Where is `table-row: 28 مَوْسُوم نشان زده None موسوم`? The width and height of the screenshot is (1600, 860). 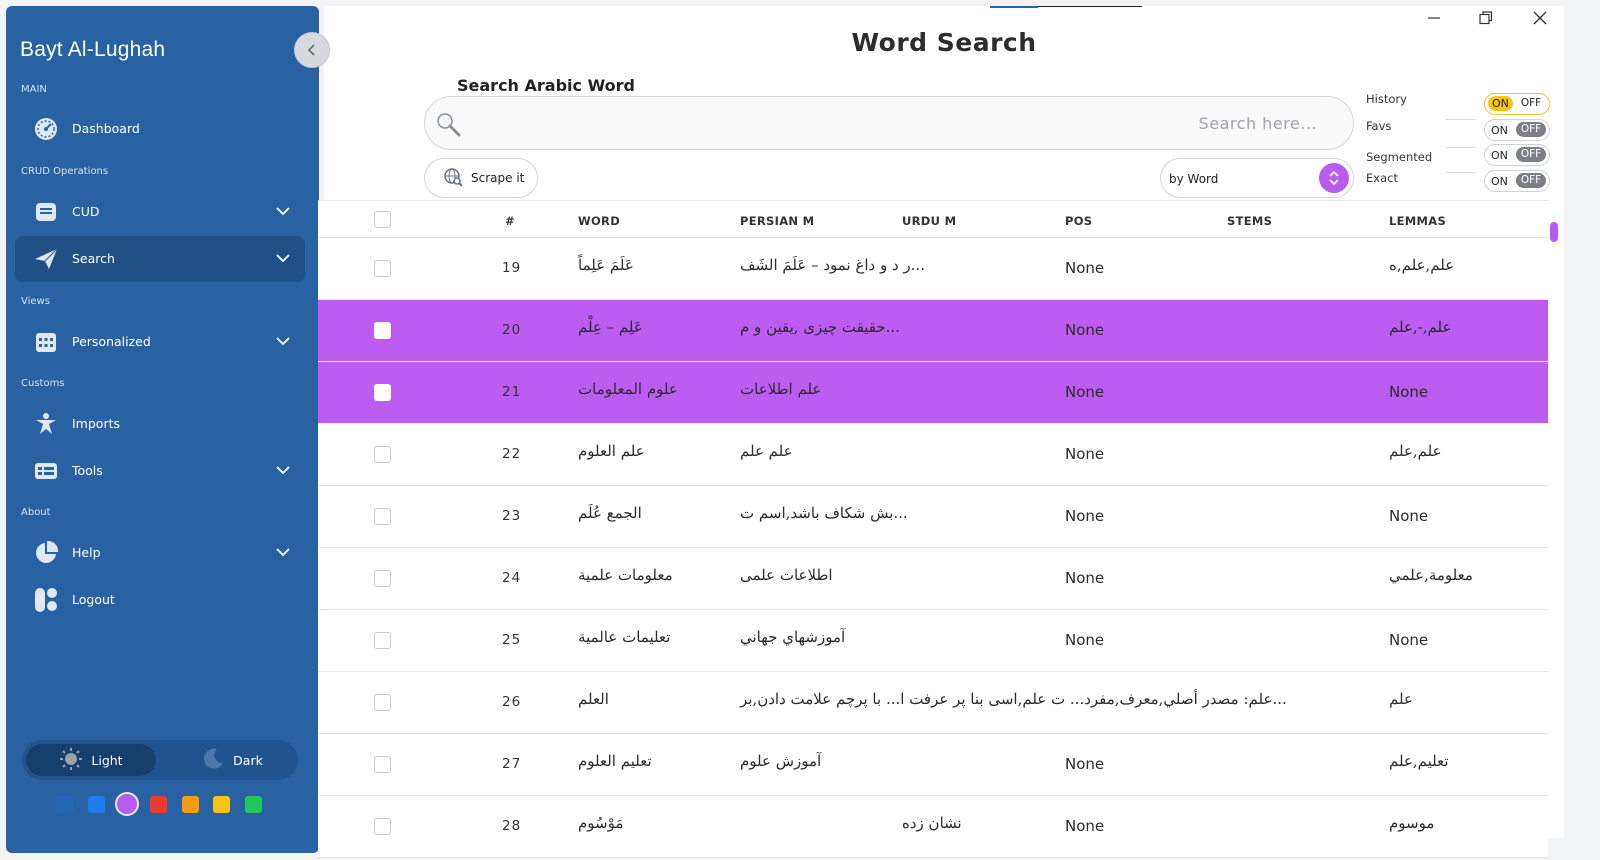
table-row: 28 مَوْسُوم نشان زده None موسوم is located at coordinates (933, 827).